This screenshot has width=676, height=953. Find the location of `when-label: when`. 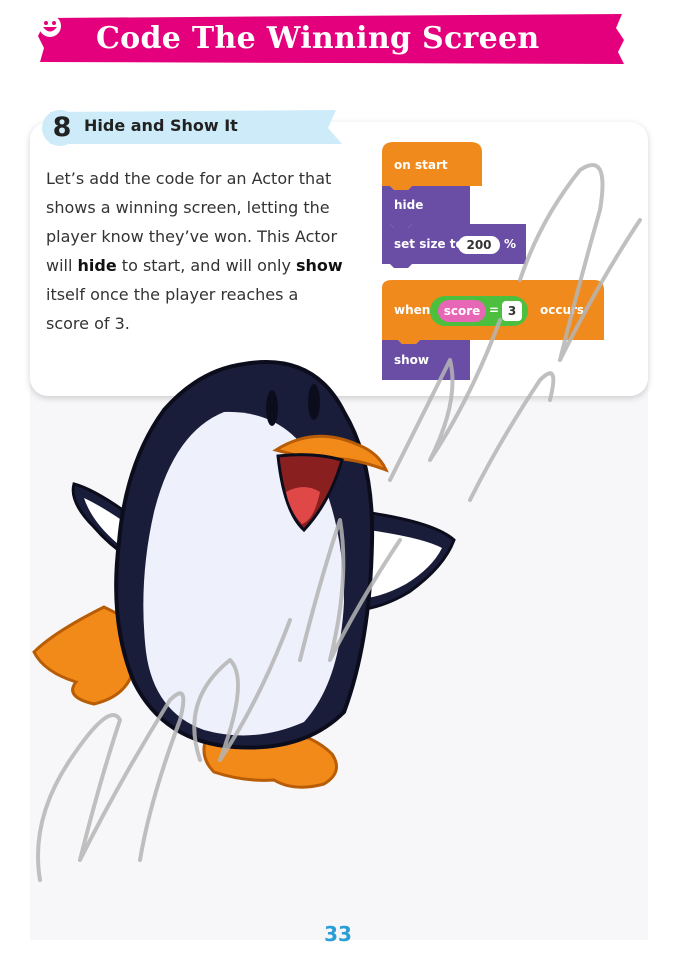

when-label: when is located at coordinates (412, 310).